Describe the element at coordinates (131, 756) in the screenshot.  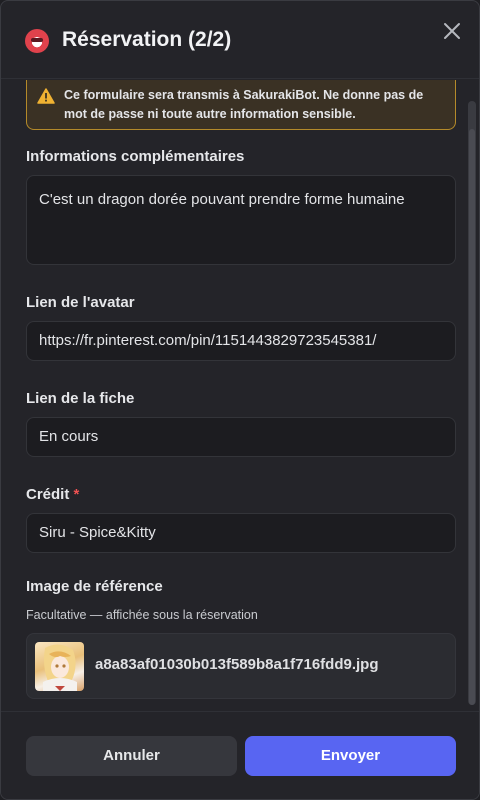
I see `cancel-button: Annuler` at that location.